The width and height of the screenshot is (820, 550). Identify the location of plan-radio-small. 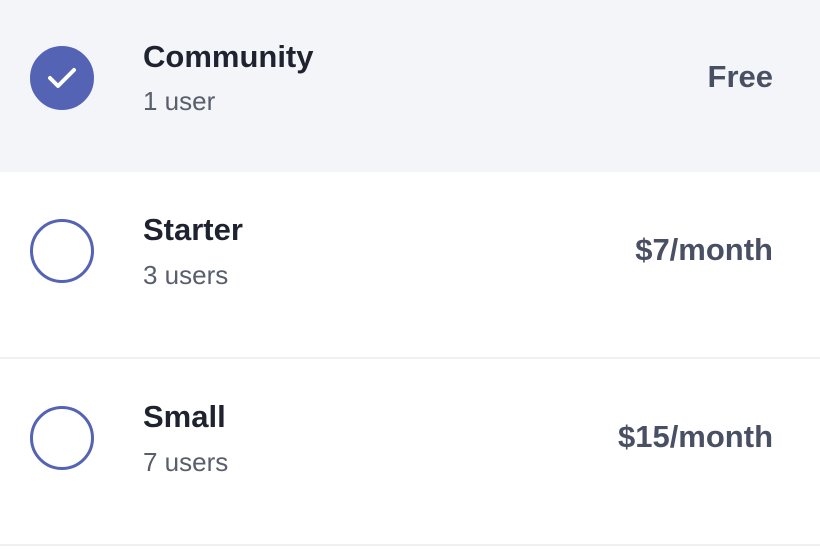
(62, 438).